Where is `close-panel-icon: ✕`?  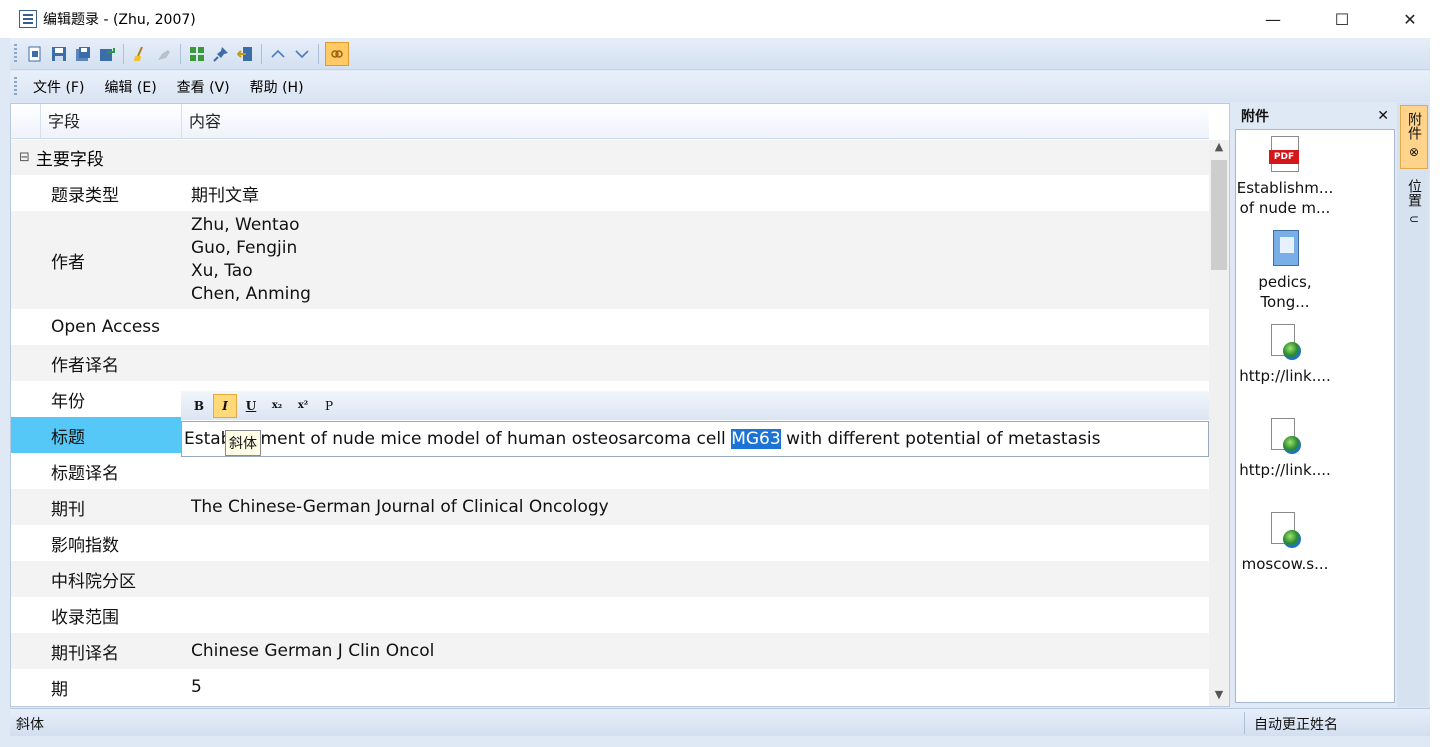
close-panel-icon: ✕ is located at coordinates (1383, 116).